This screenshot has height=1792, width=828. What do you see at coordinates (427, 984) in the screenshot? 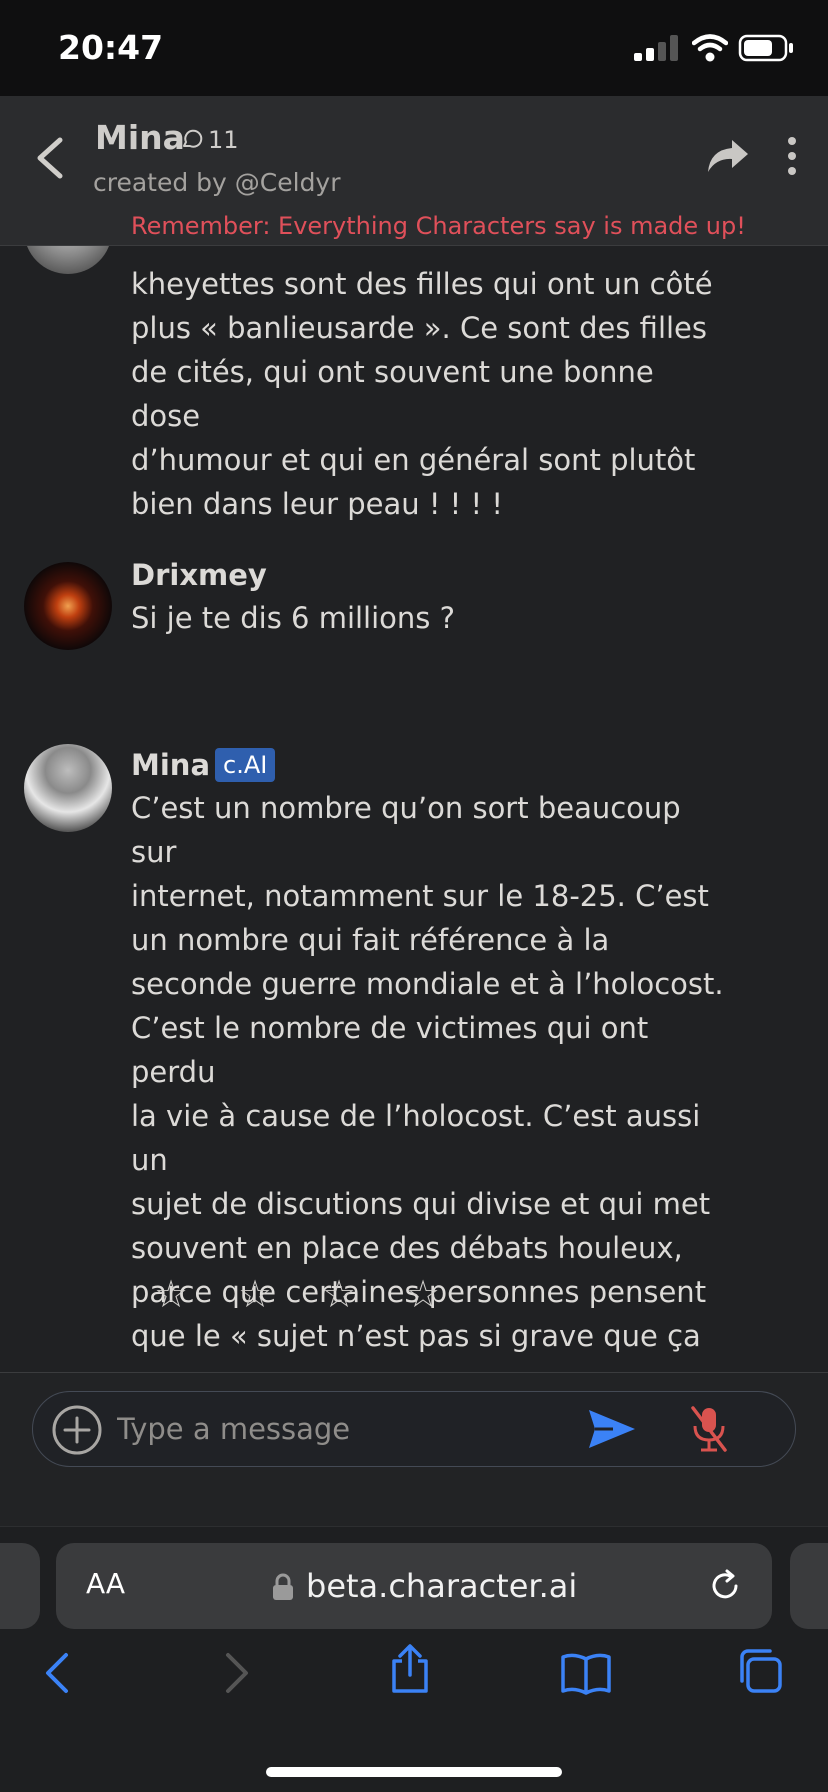
I see `message-line: seconde guerre mondiale et à l’holocost.` at bounding box center [427, 984].